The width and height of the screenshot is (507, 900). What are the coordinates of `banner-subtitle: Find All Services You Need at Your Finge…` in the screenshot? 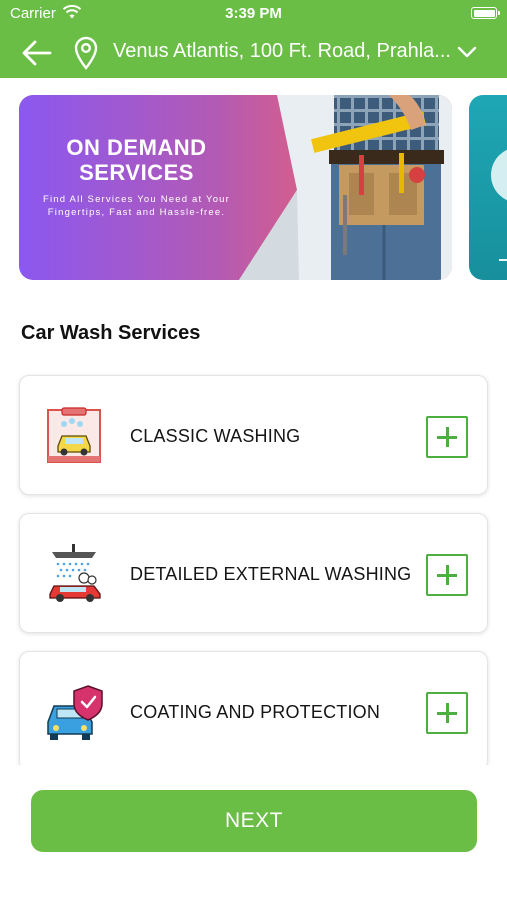 It's located at (136, 206).